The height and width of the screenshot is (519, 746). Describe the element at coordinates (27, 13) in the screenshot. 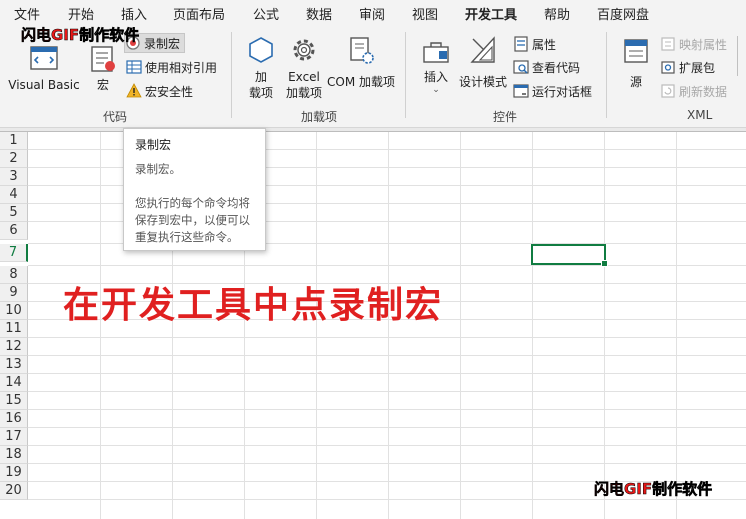

I see `tab-file: 文件` at that location.